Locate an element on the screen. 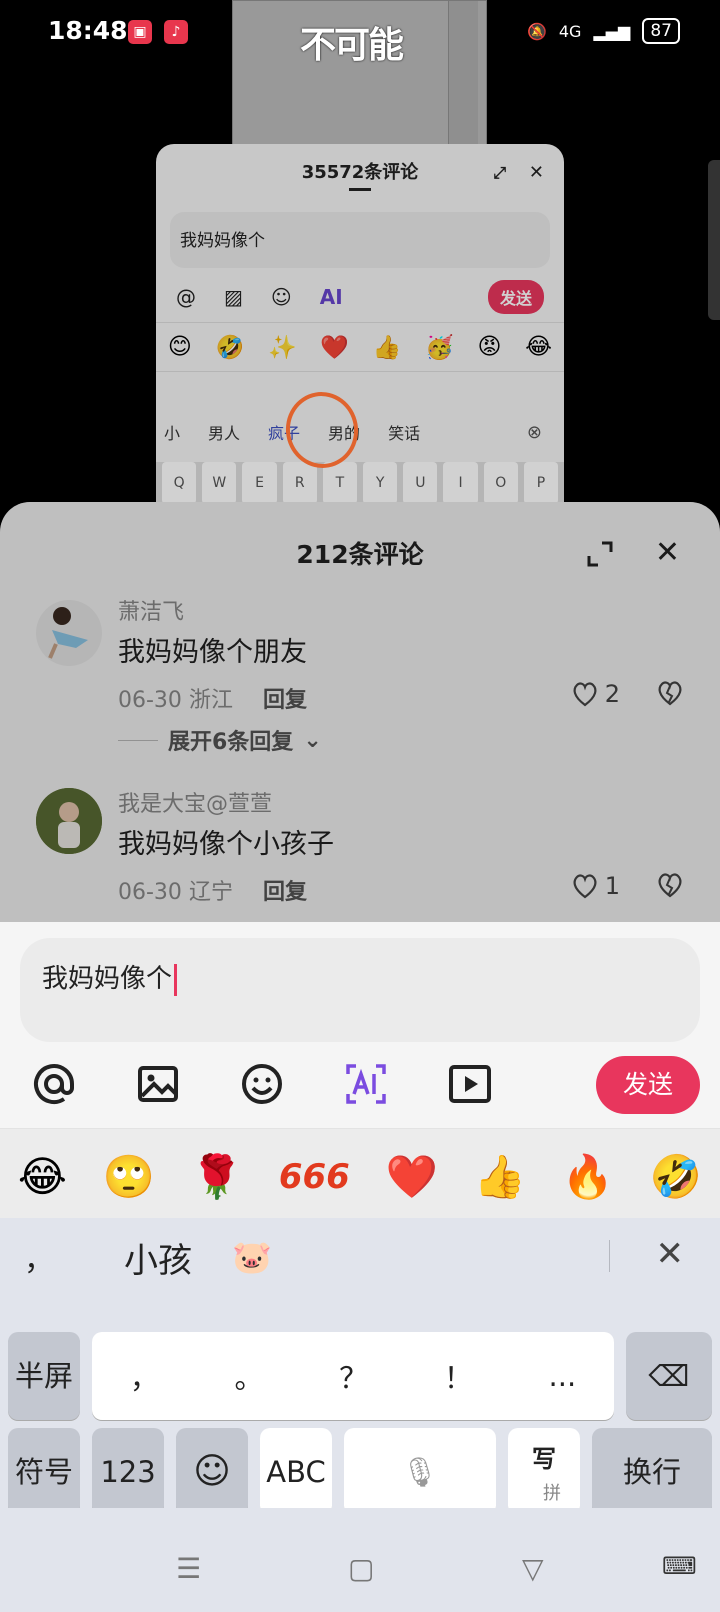 The image size is (720, 1612). close-button: ✕ is located at coordinates (667, 553).